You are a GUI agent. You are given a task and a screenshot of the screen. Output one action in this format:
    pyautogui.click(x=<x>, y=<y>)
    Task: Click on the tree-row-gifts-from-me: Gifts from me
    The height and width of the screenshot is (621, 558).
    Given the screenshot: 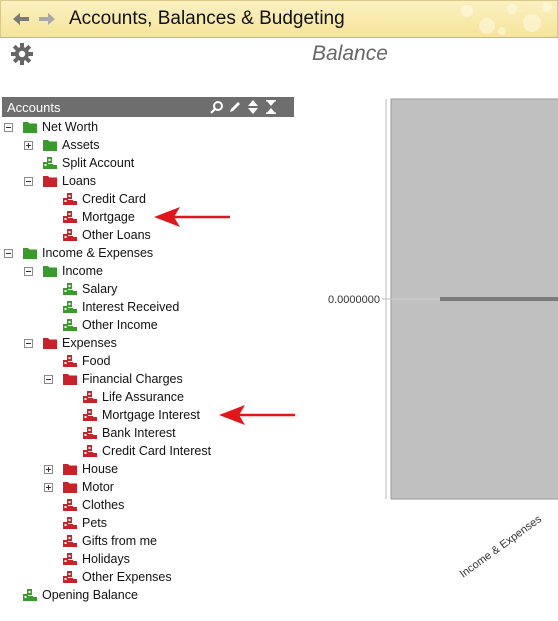 What is the action you would take?
    pyautogui.click(x=100, y=541)
    